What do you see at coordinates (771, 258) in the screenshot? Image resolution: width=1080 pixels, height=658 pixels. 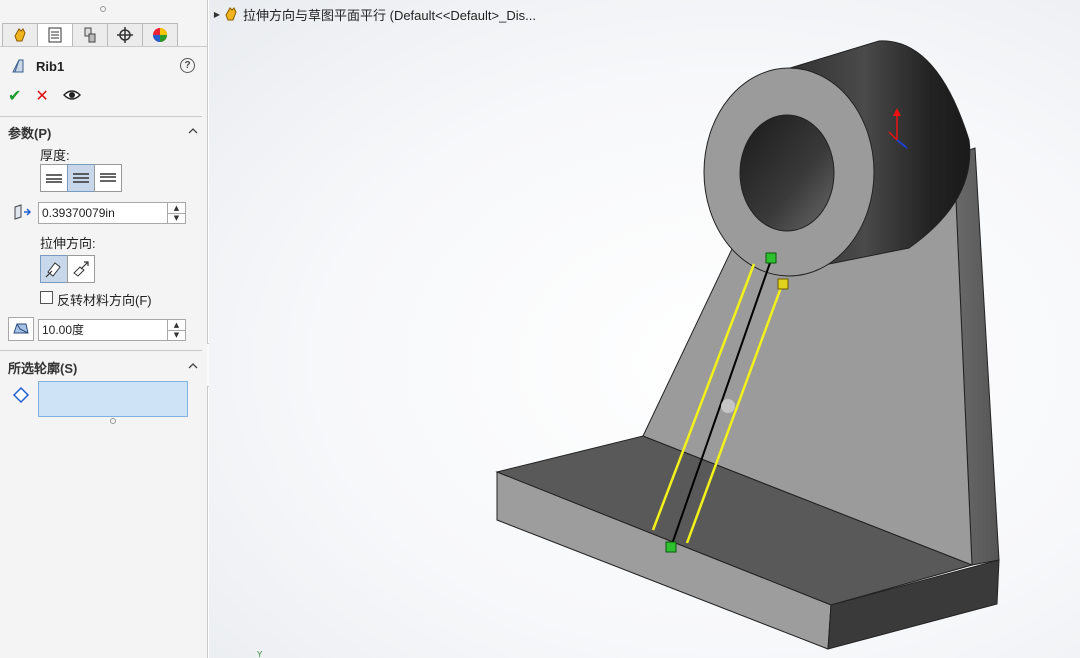 I see `sketch-point-top` at bounding box center [771, 258].